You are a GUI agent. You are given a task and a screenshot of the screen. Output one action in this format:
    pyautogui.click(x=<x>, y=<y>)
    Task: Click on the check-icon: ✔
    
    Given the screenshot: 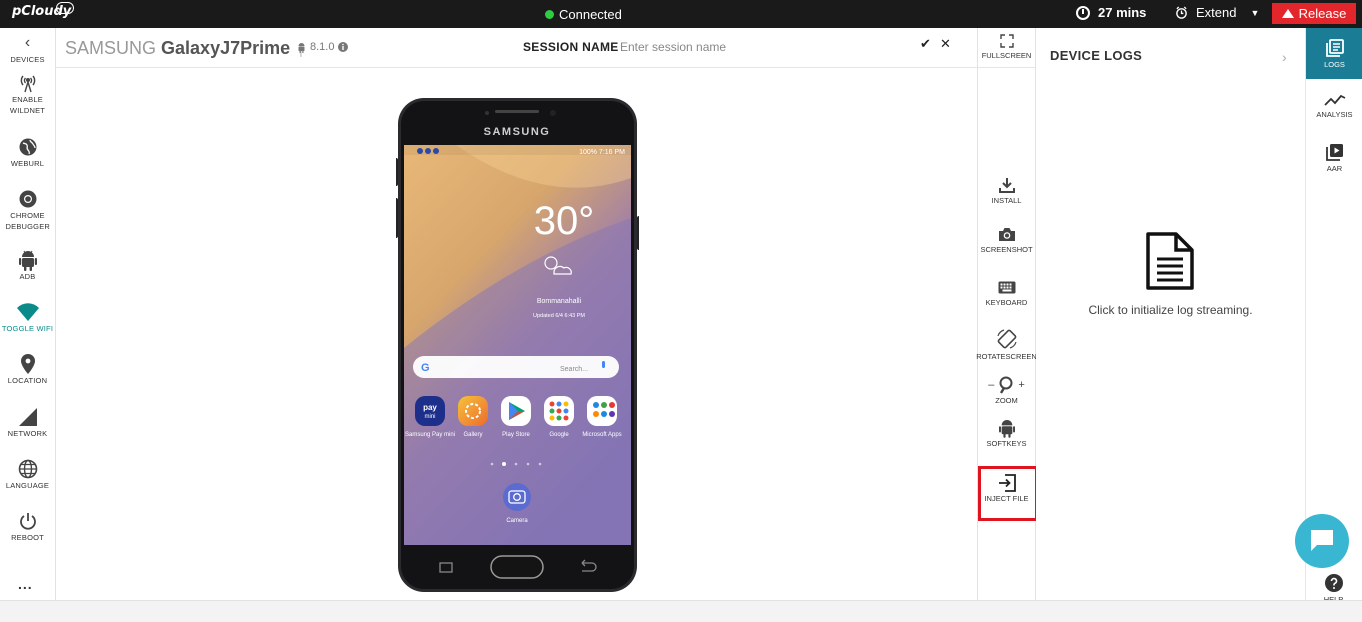 What is the action you would take?
    pyautogui.click(x=925, y=44)
    